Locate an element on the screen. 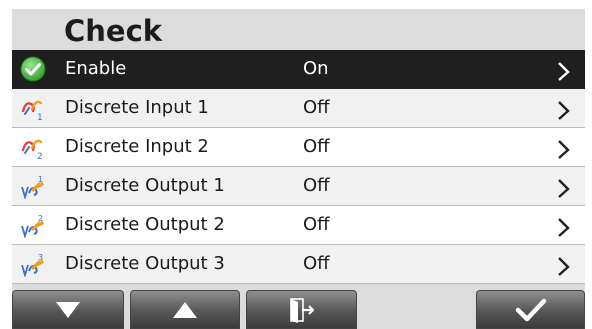 This screenshot has height=329, width=592. enable-value: On is located at coordinates (316, 68).